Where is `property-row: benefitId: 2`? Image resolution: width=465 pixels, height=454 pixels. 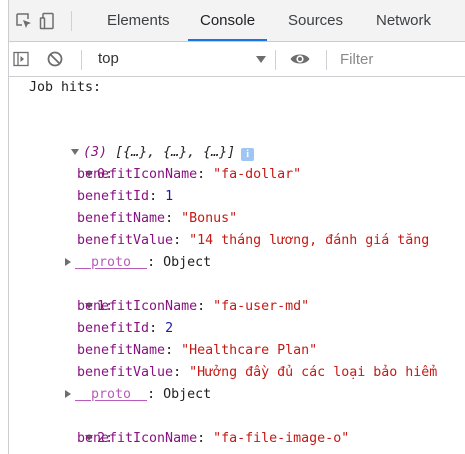 property-row: benefitId: 2 is located at coordinates (125, 328).